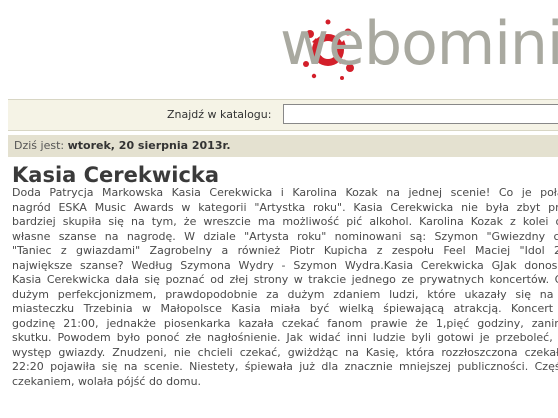 Image resolution: width=558 pixels, height=418 pixels. I want to click on date-prefix: Dziś jest:, so click(39, 145).